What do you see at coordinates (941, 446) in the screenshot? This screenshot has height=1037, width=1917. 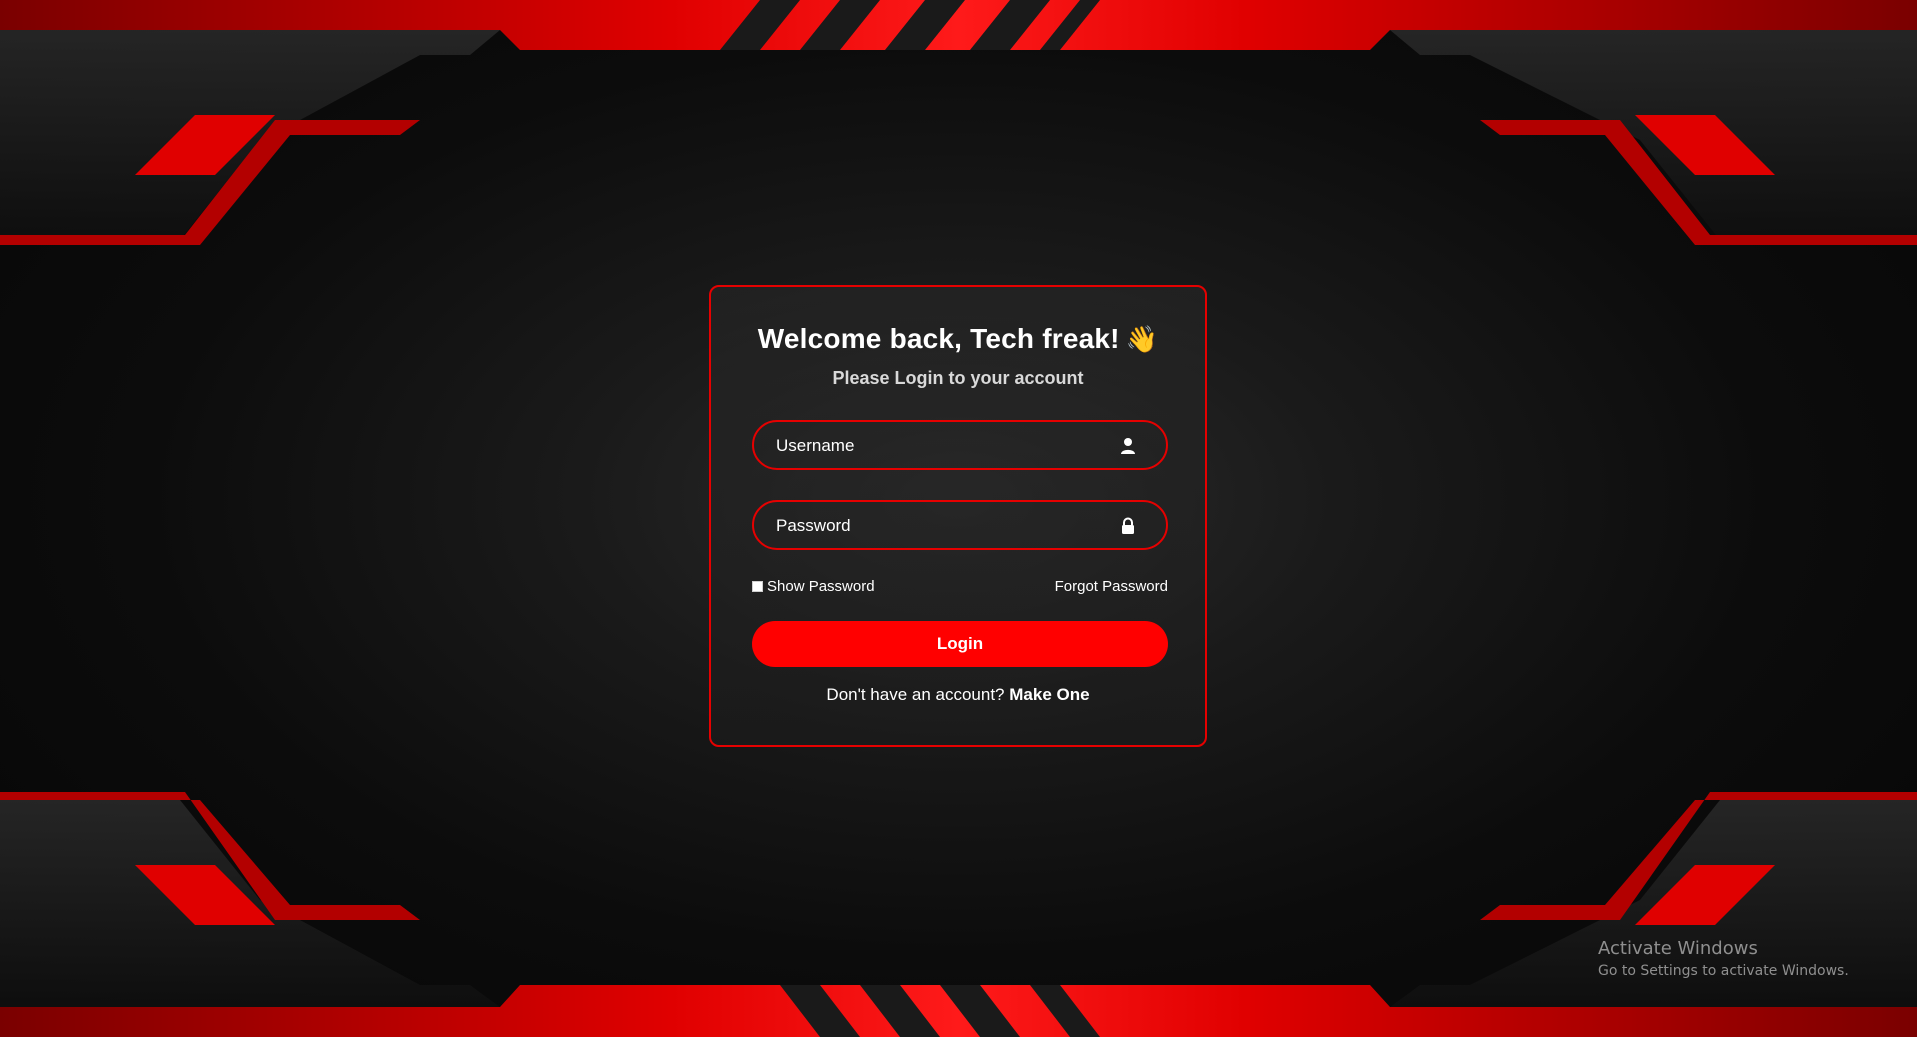 I see `username-input` at bounding box center [941, 446].